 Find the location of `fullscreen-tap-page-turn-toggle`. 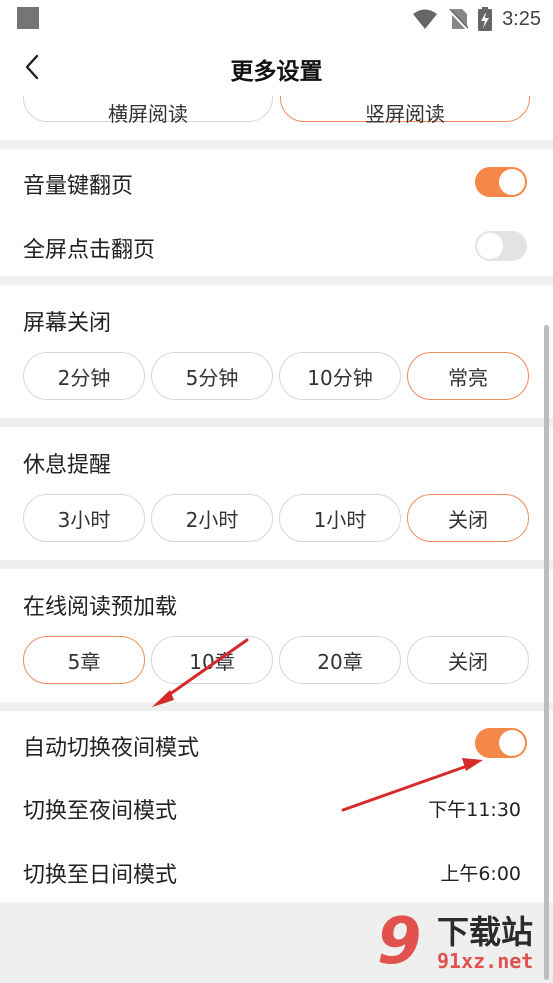

fullscreen-tap-page-turn-toggle is located at coordinates (501, 246).